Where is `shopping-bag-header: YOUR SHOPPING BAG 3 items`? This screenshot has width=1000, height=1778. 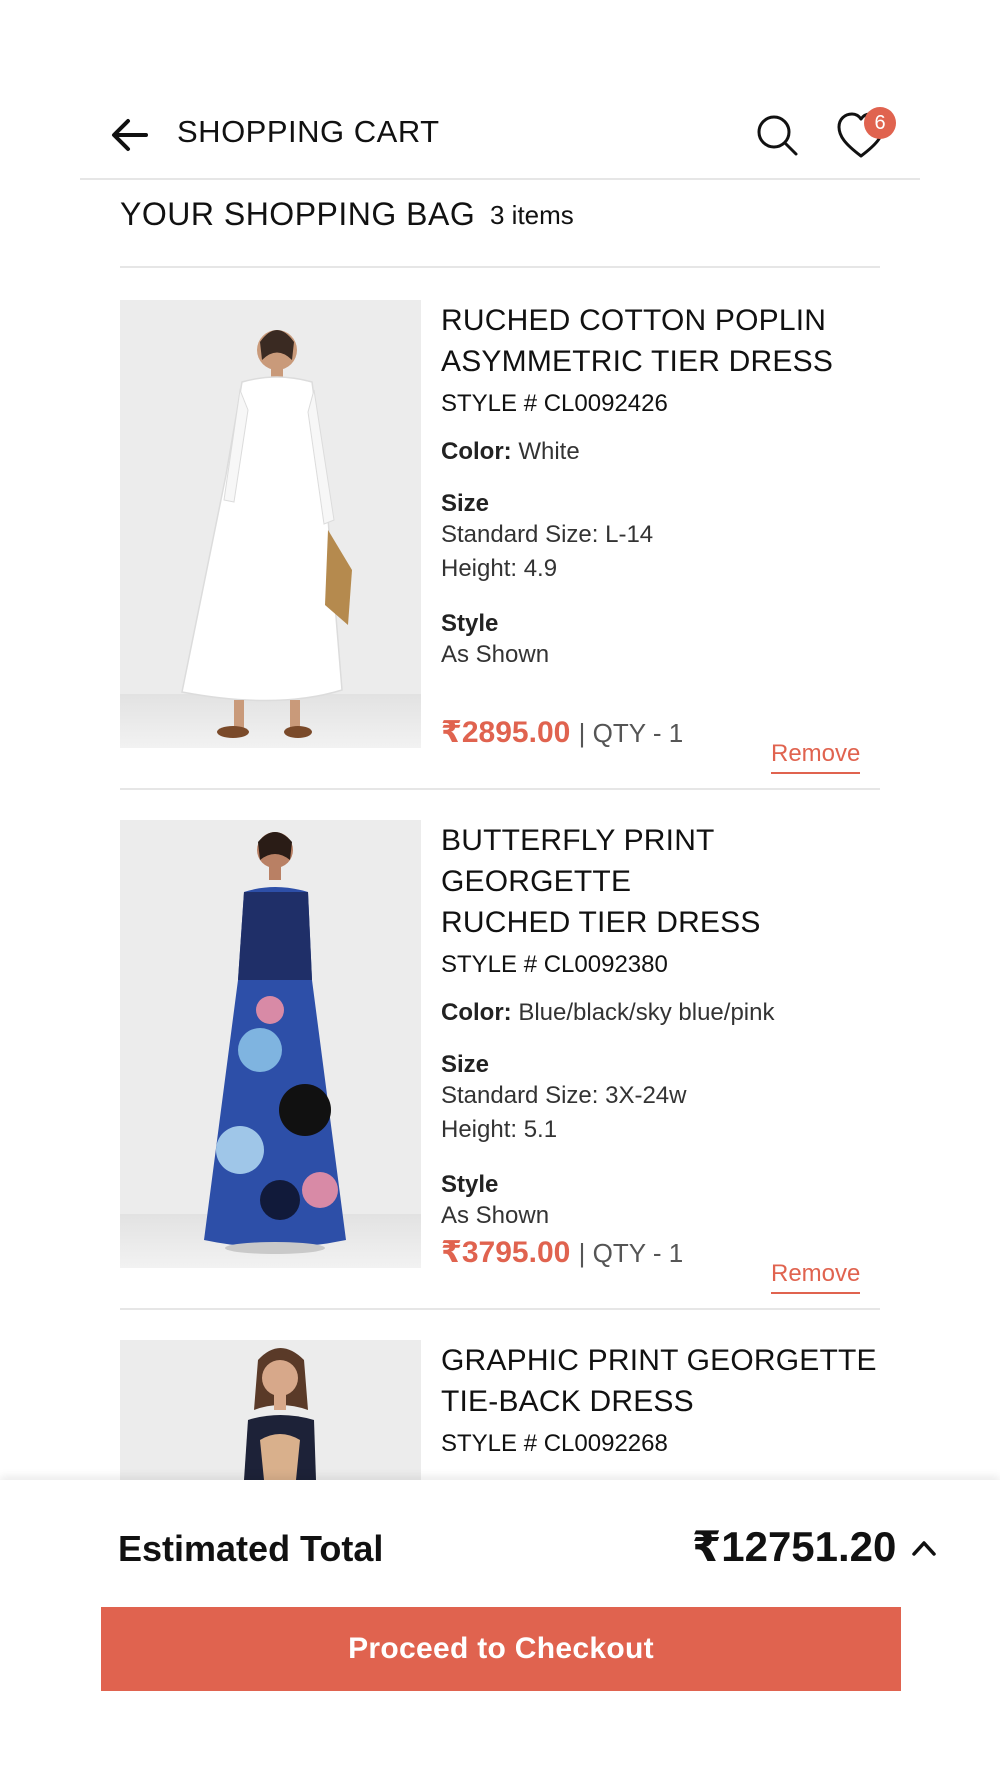 shopping-bag-header: YOUR SHOPPING BAG 3 items is located at coordinates (500, 229).